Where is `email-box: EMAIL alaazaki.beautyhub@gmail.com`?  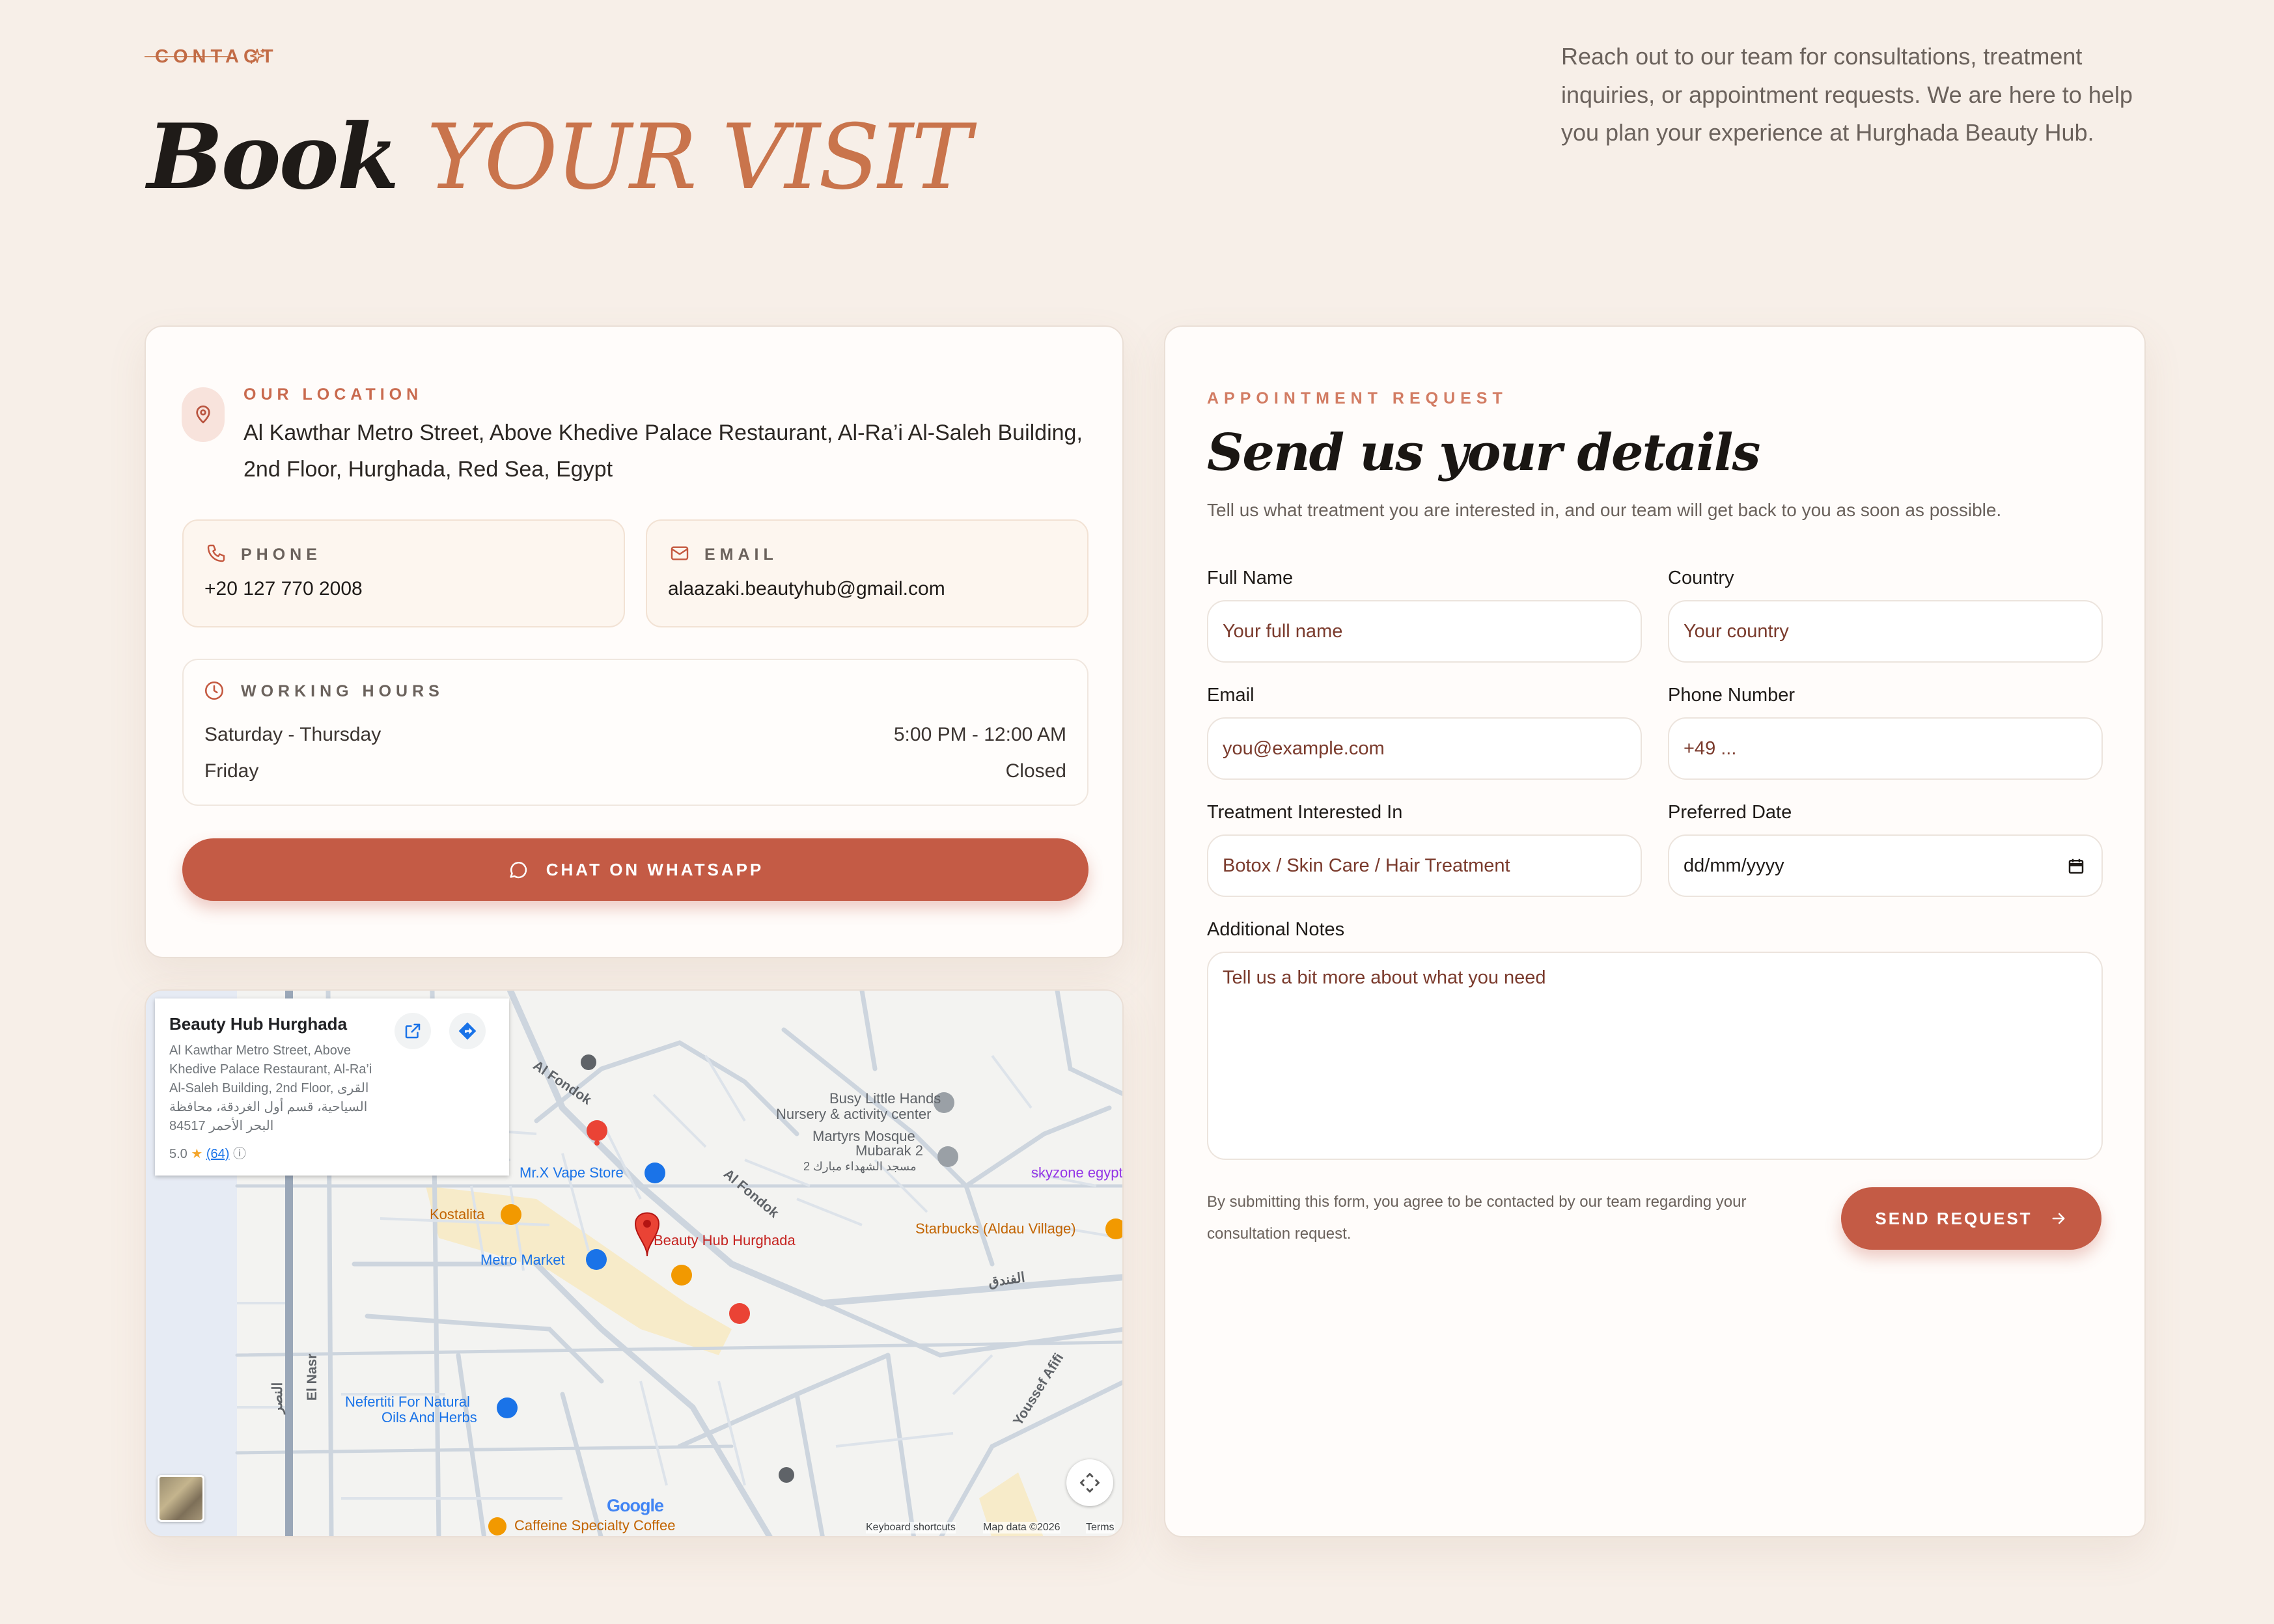
email-box: EMAIL alaazaki.beautyhub@gmail.com is located at coordinates (867, 573).